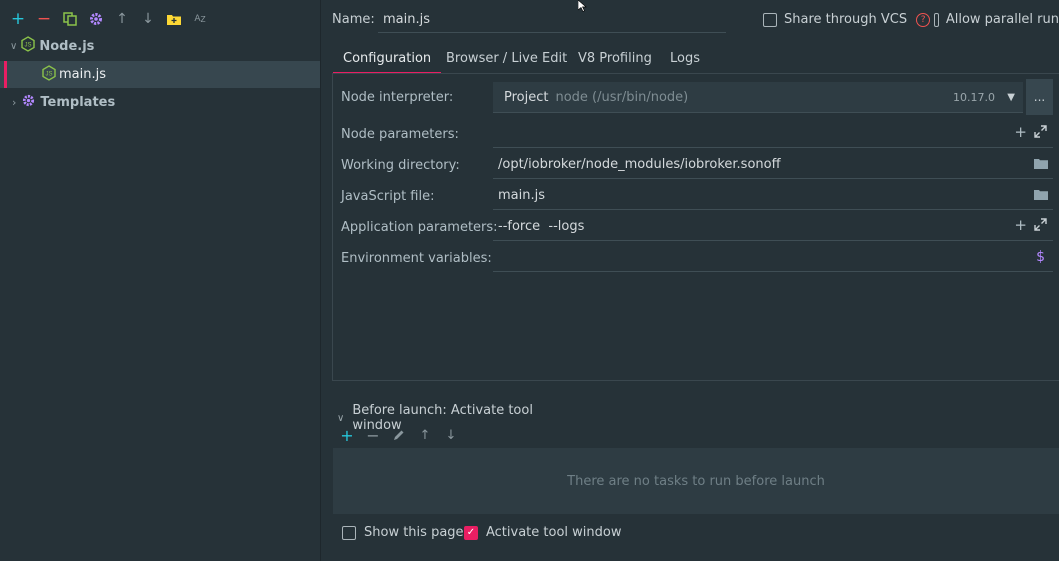  I want to click on javascript-file-label: JavaScript file:, so click(388, 196).